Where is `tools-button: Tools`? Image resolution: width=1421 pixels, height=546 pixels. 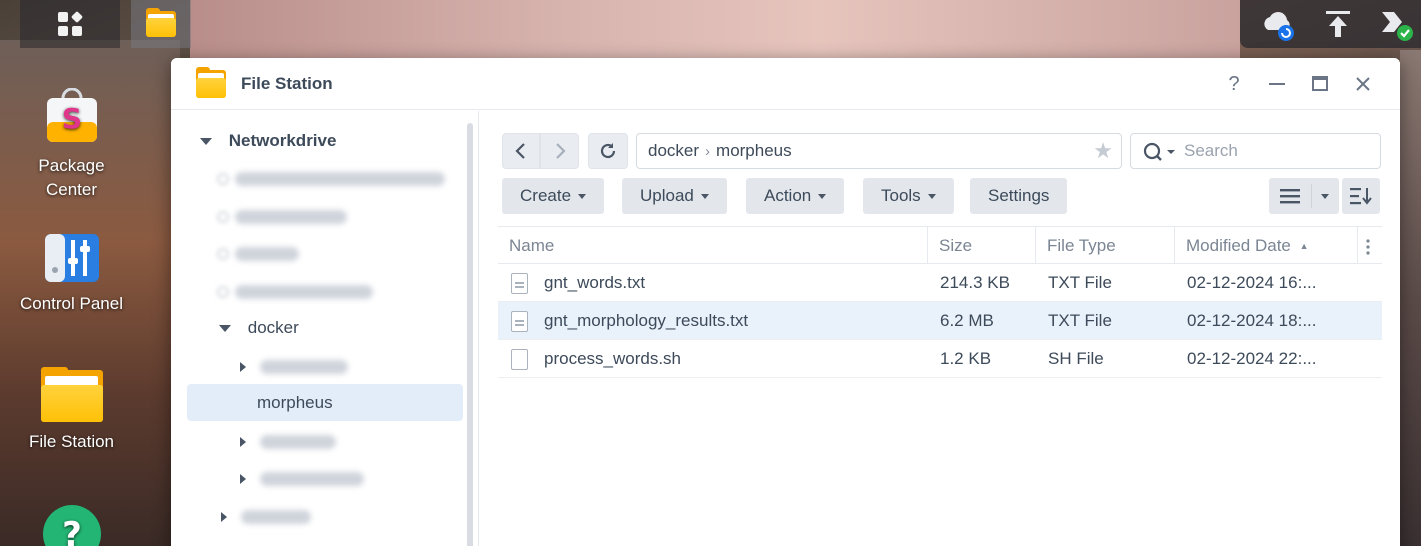
tools-button: Tools is located at coordinates (908, 196).